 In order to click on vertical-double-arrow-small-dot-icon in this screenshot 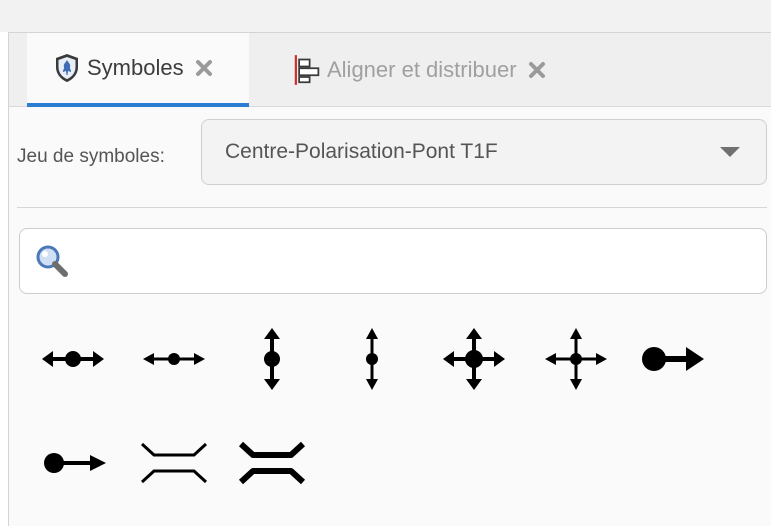, I will do `click(372, 359)`.